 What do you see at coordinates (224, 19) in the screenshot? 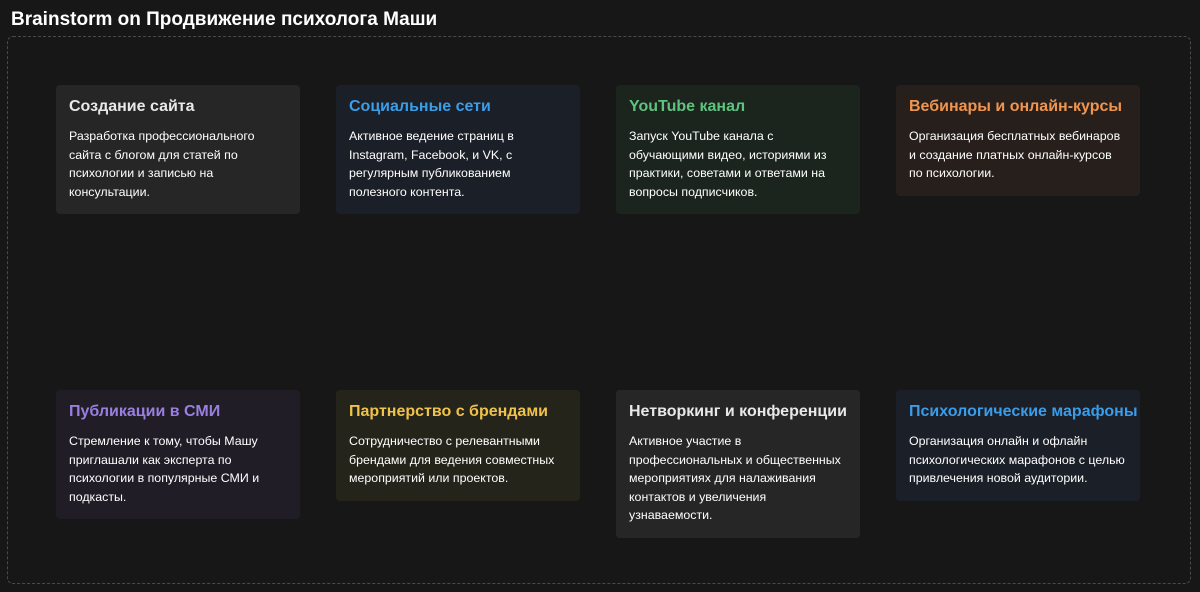
I see `page-title: Brainstorm on Продвижение психолога Маши` at bounding box center [224, 19].